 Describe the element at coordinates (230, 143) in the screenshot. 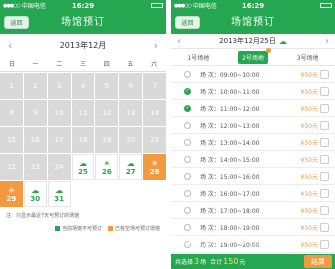

I see `slot-time-label: 场 次：13:00~14:00` at that location.